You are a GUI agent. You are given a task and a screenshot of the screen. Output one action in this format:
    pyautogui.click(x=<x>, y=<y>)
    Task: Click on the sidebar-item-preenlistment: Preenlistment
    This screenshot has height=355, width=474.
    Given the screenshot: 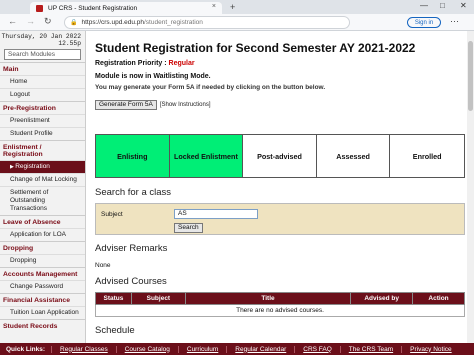 What is the action you would take?
    pyautogui.click(x=42, y=120)
    